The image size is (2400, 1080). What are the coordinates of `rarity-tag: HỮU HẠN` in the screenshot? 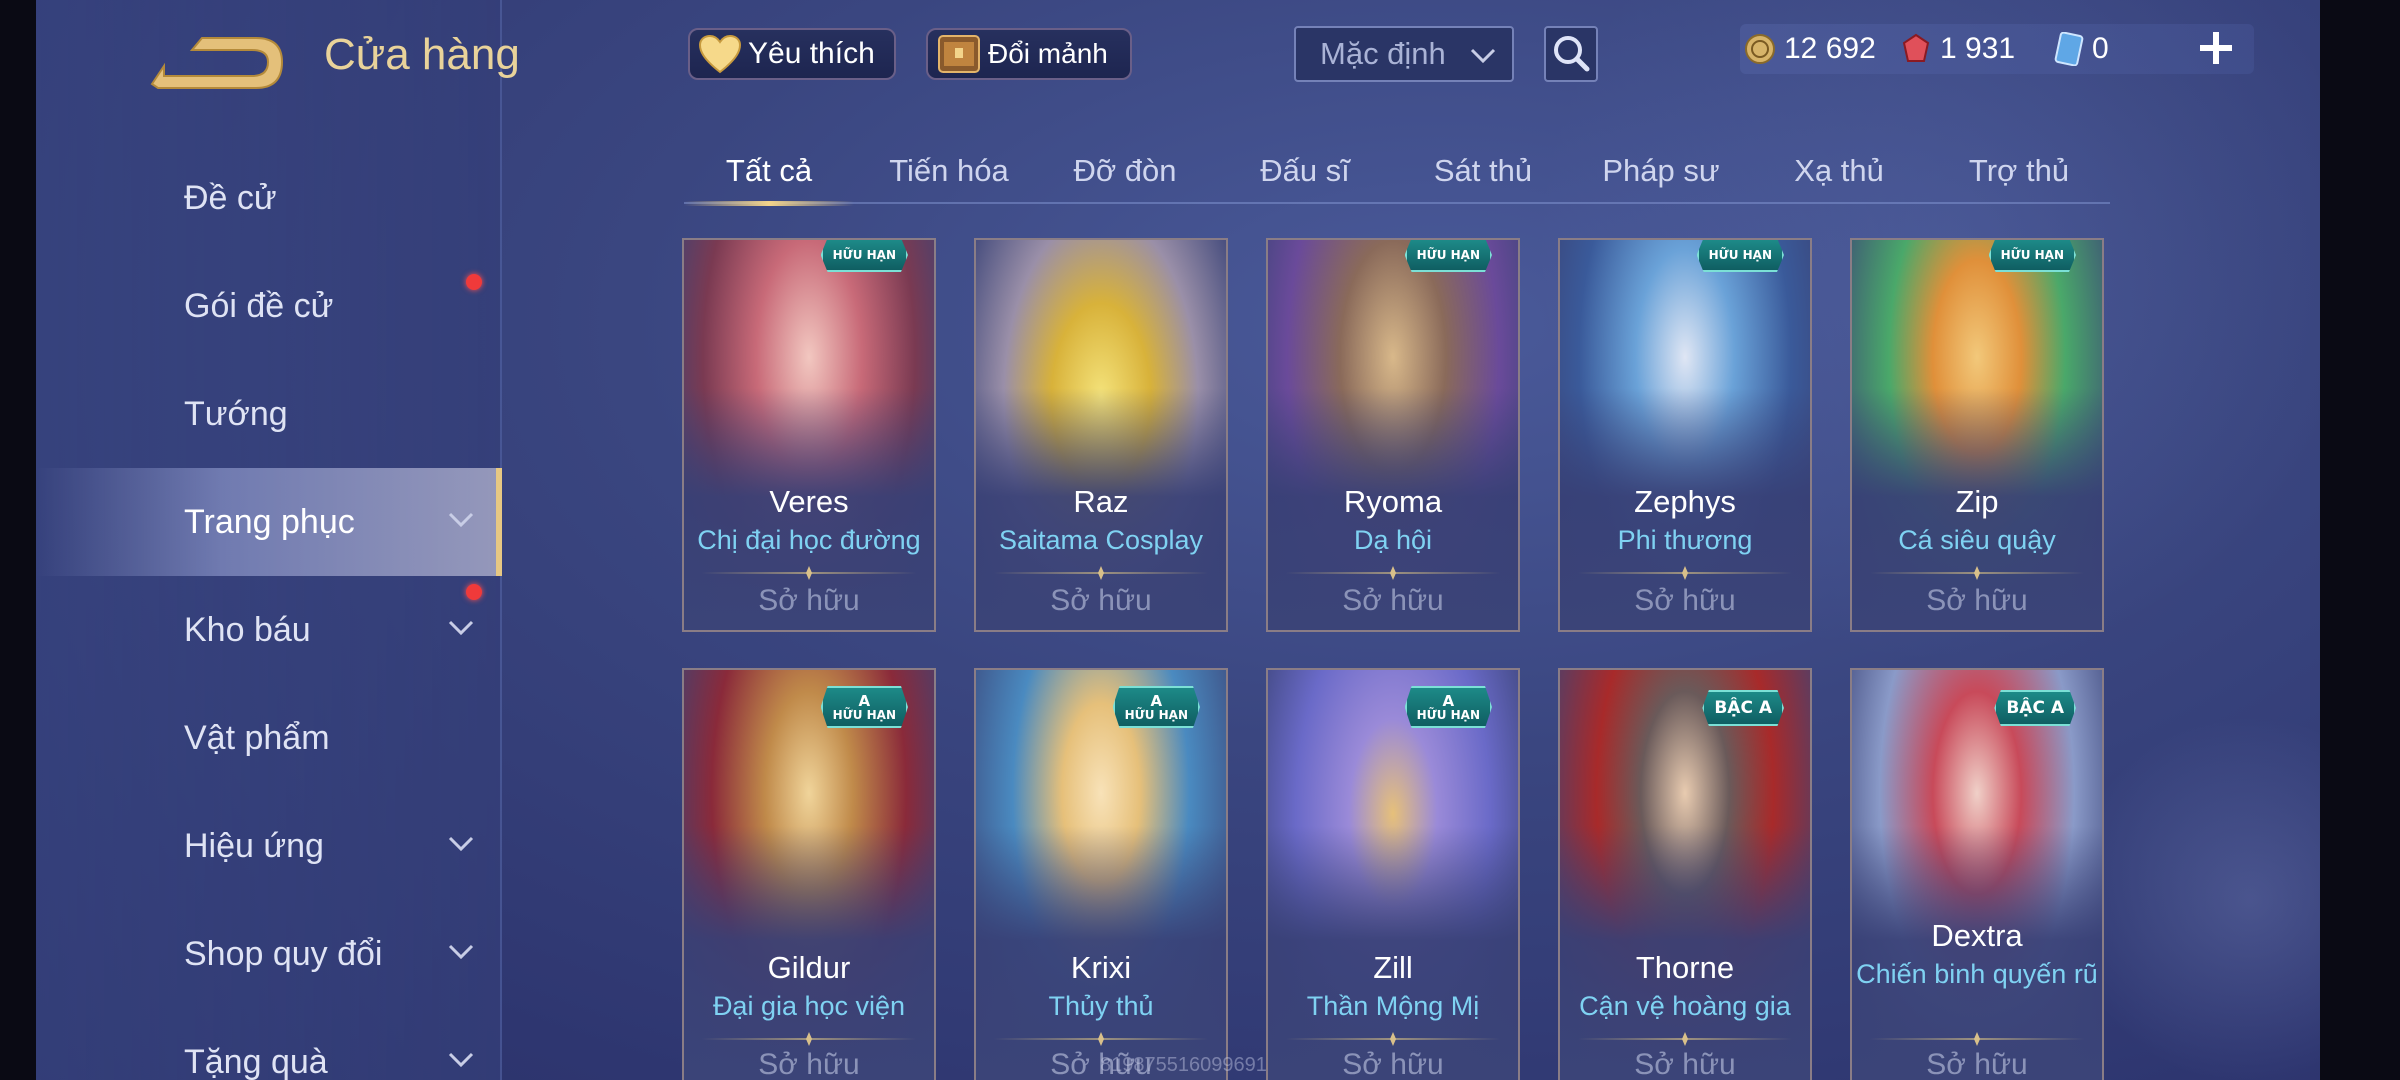 It's located at (864, 256).